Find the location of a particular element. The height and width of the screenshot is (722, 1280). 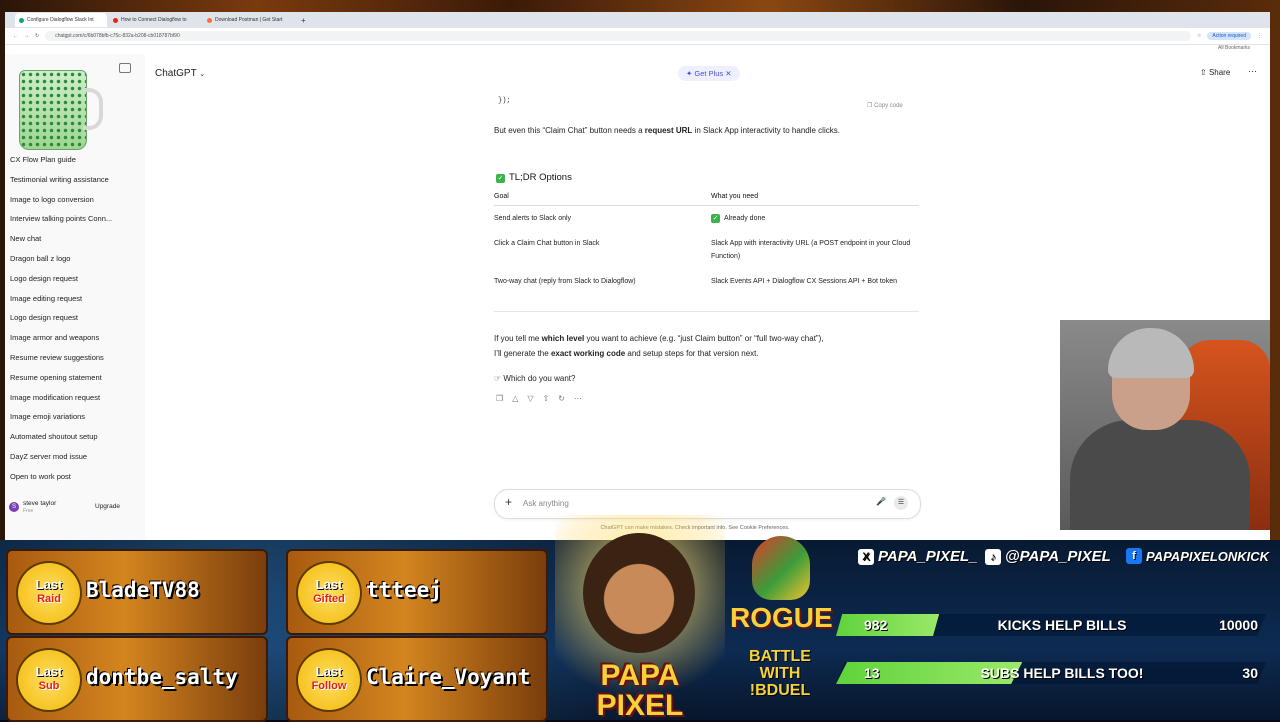

divider is located at coordinates (706, 311).